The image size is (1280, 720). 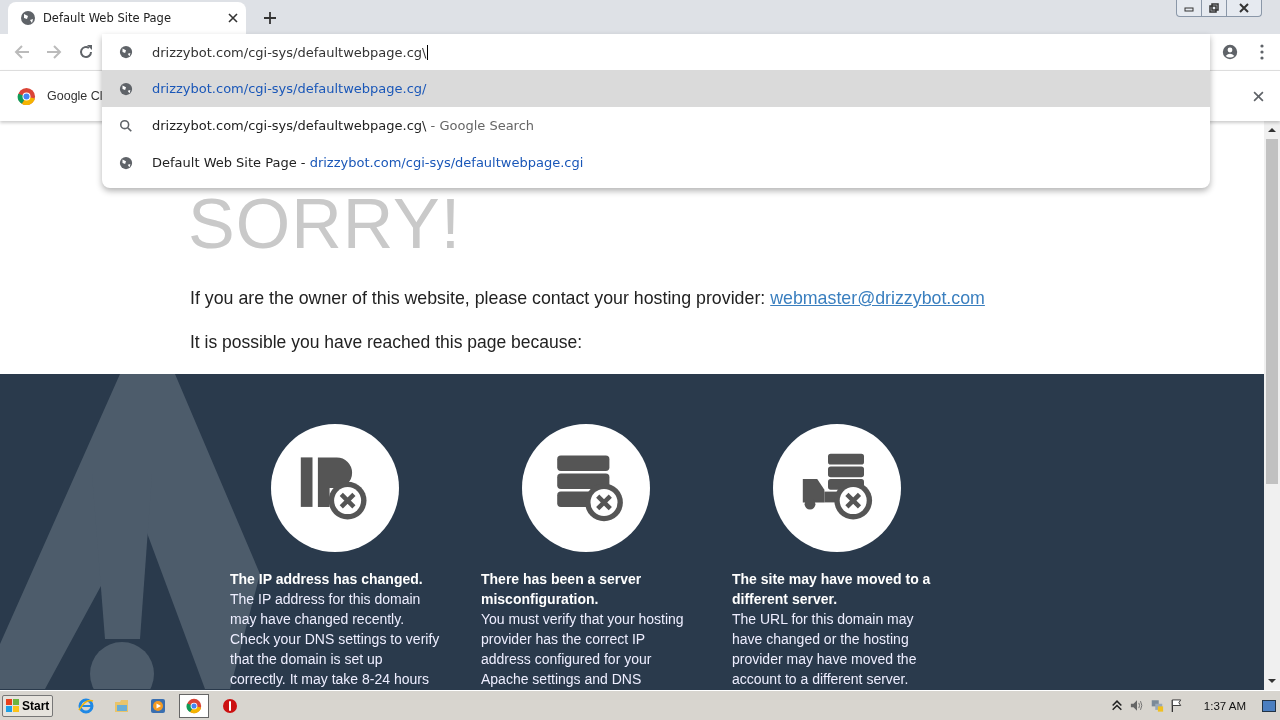 What do you see at coordinates (656, 125) in the screenshot?
I see `suggestion-item: drizzybot.com/cgi-sys/defaultwebpage.cg\ - Google Search` at bounding box center [656, 125].